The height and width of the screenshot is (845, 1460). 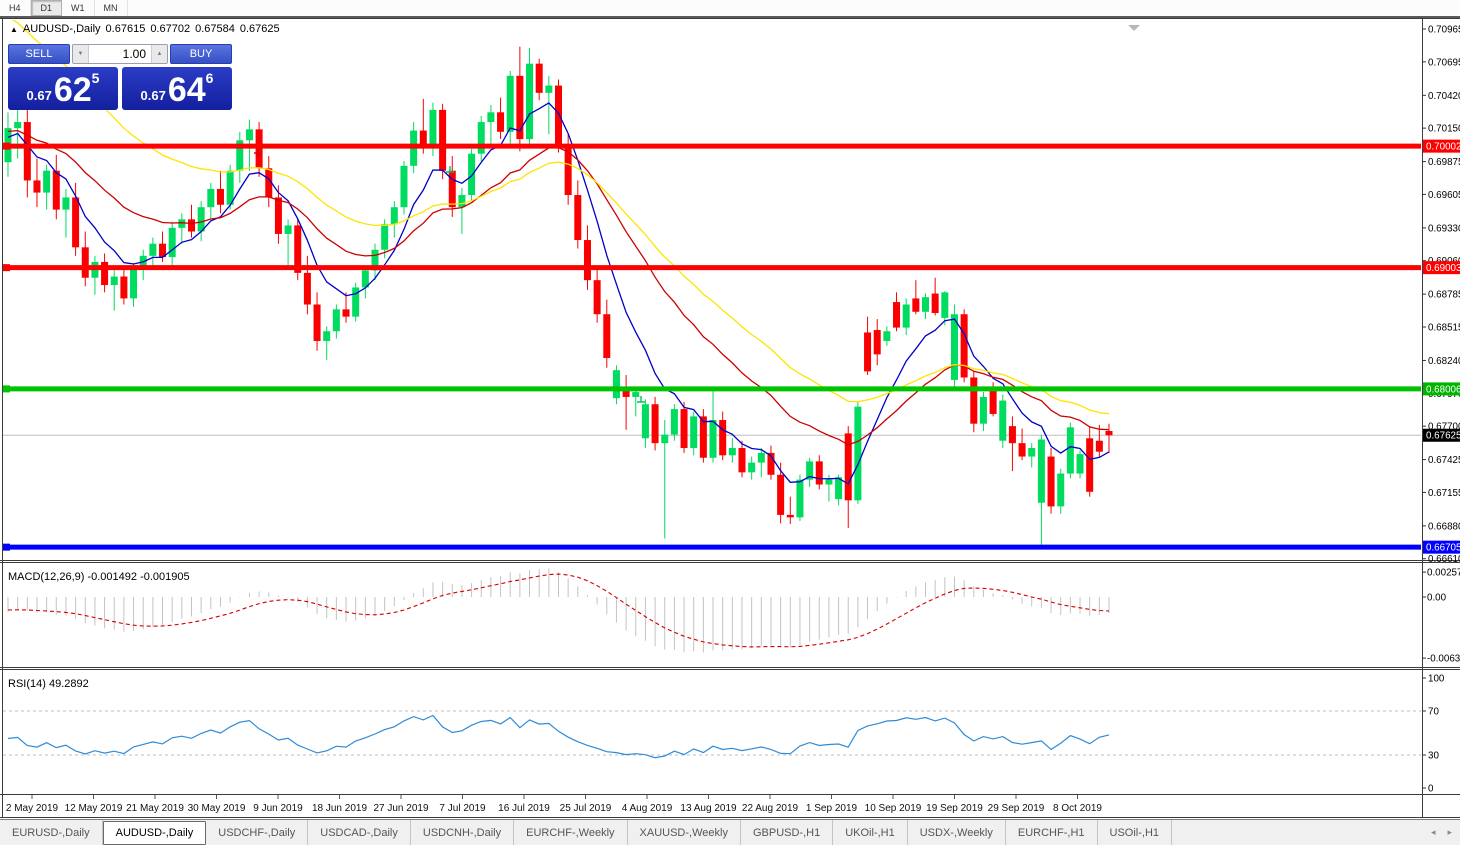 I want to click on chart-shift-icon, so click(x=1134, y=28).